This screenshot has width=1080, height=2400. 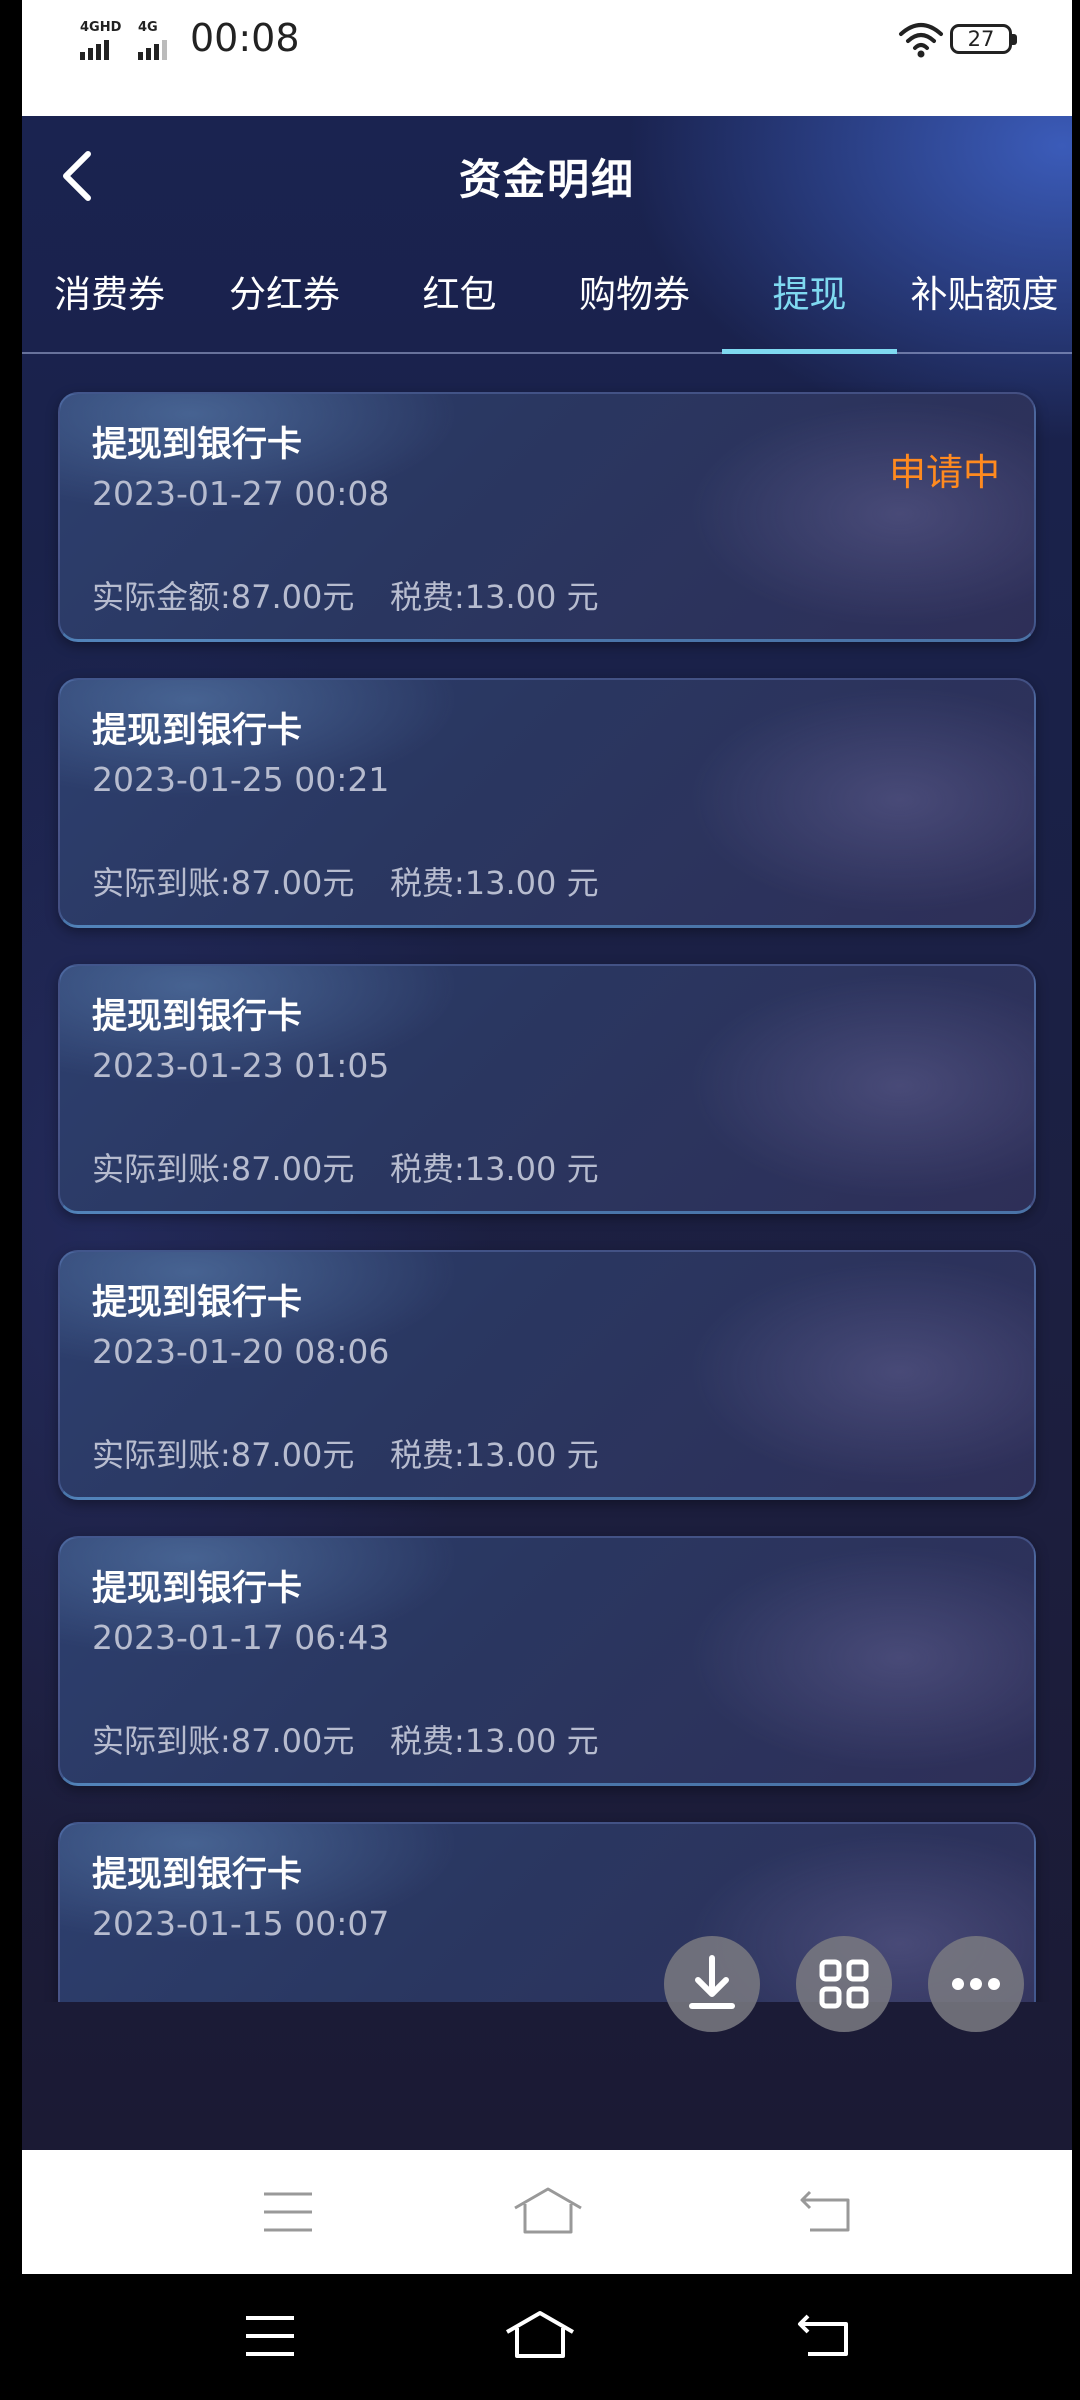 I want to click on signal-icon-sim2: 4G, so click(x=163, y=40).